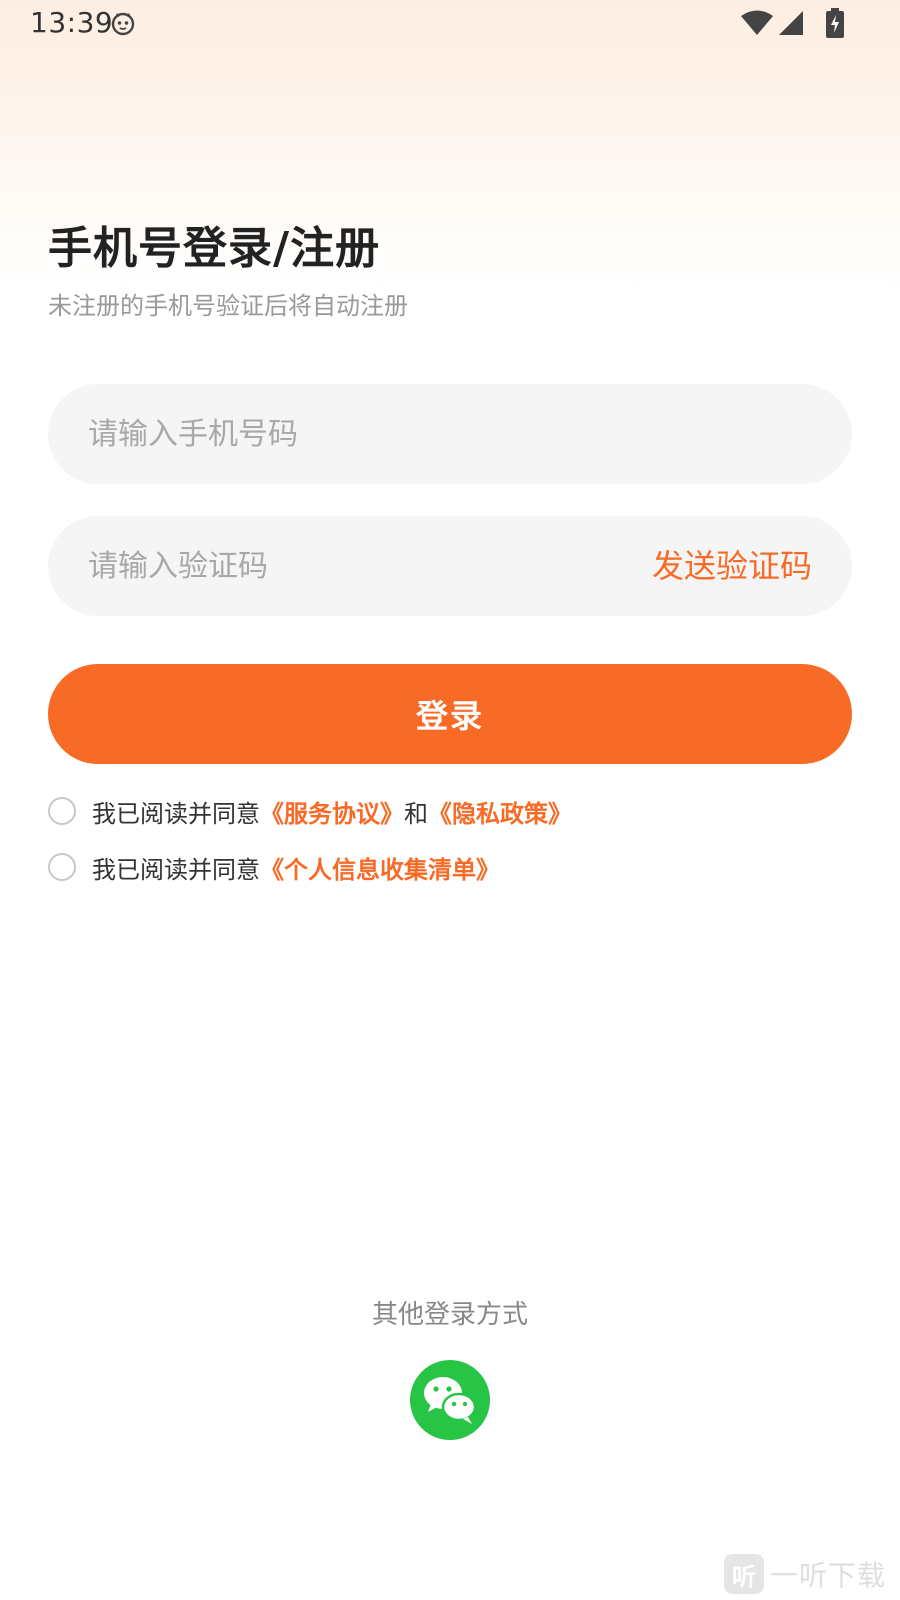 This screenshot has width=900, height=1600. I want to click on page-subtitle: 未注册的手机号验证后将自动注册, so click(228, 306).